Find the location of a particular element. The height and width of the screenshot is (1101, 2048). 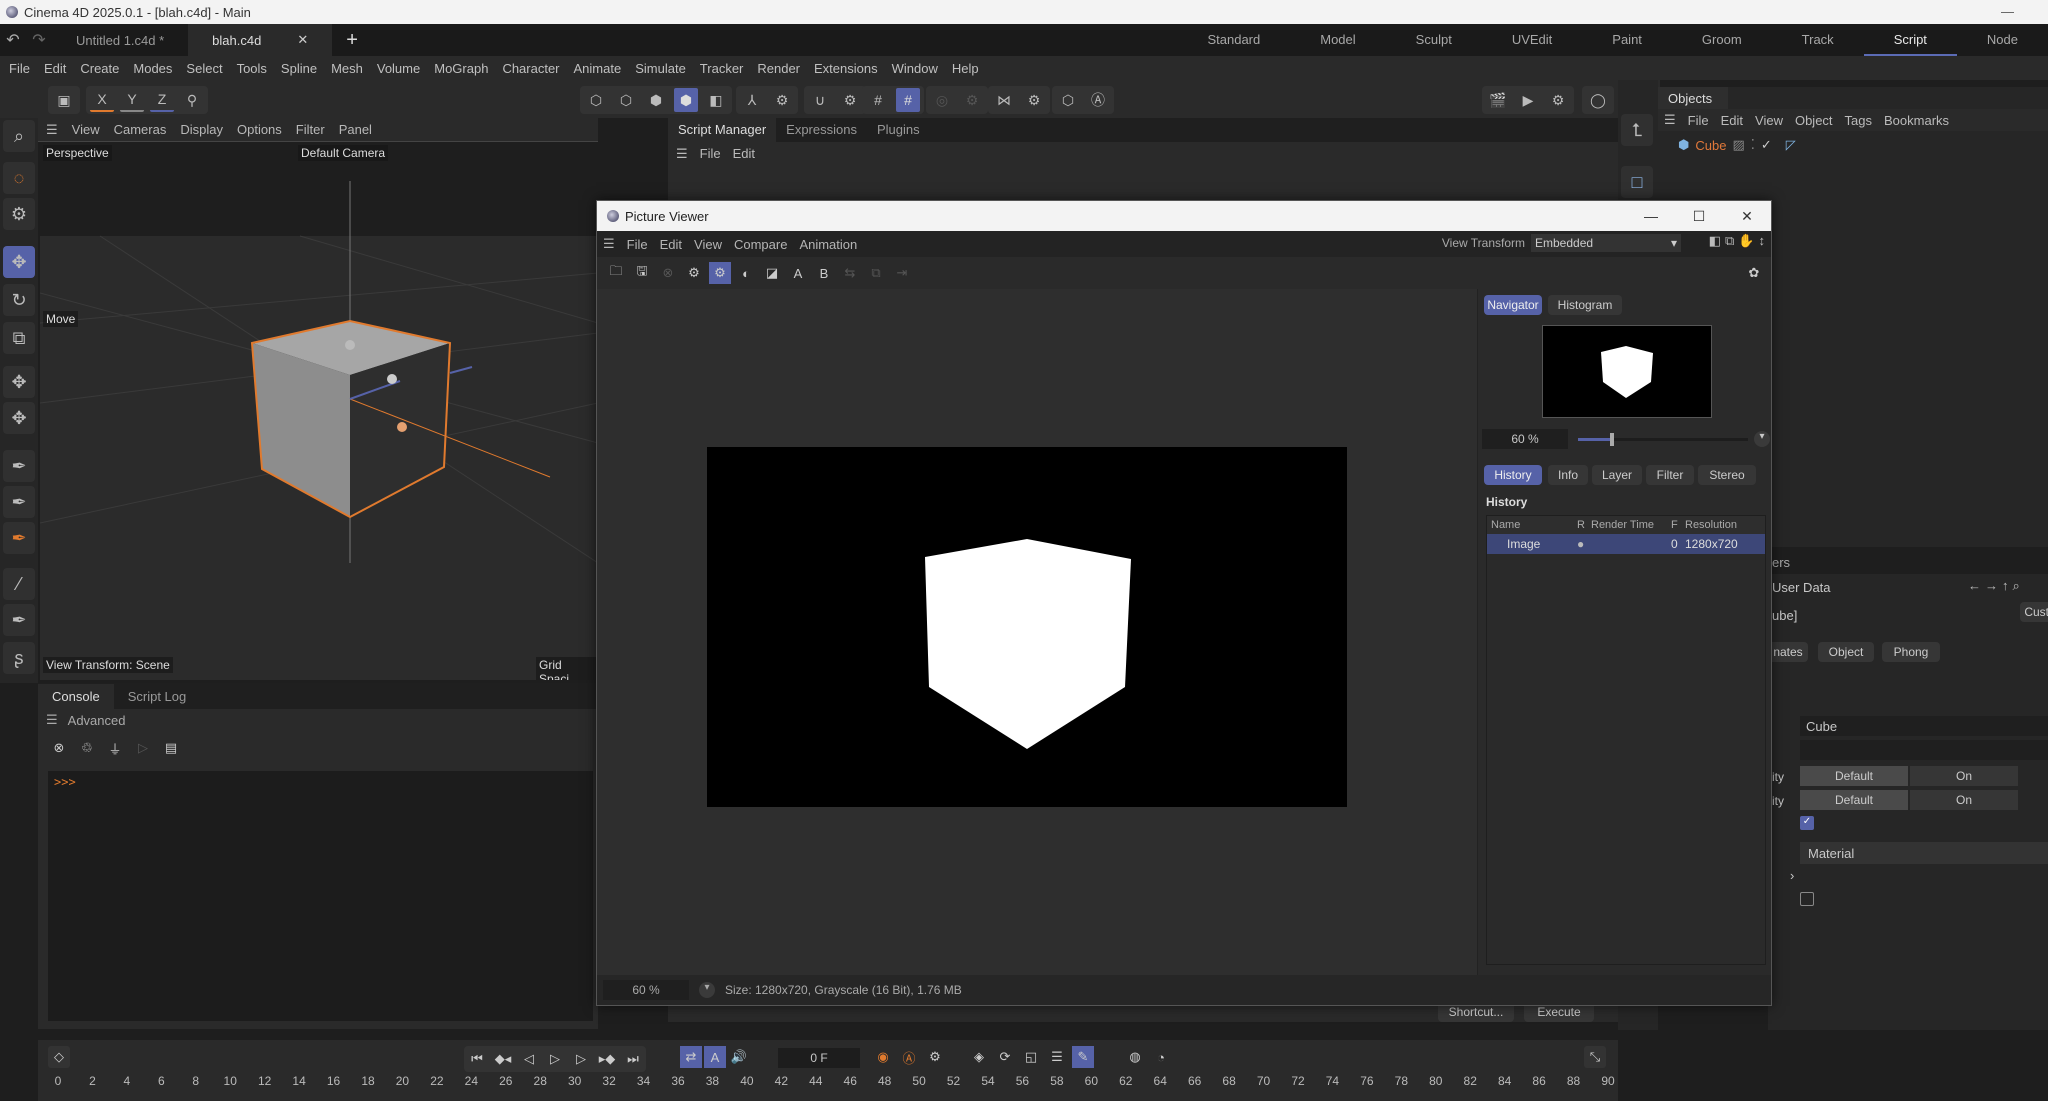

clear-icon: ⊗ is located at coordinates (59, 748).